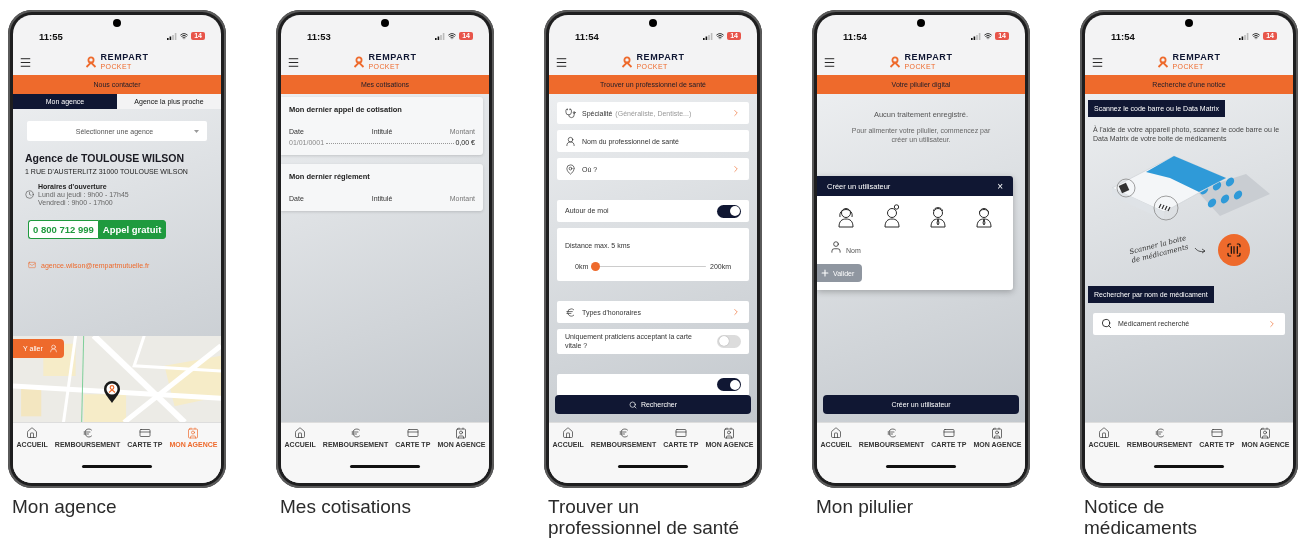 The image size is (1301, 544). What do you see at coordinates (64, 506) in the screenshot?
I see `screen-caption: Mon agence` at bounding box center [64, 506].